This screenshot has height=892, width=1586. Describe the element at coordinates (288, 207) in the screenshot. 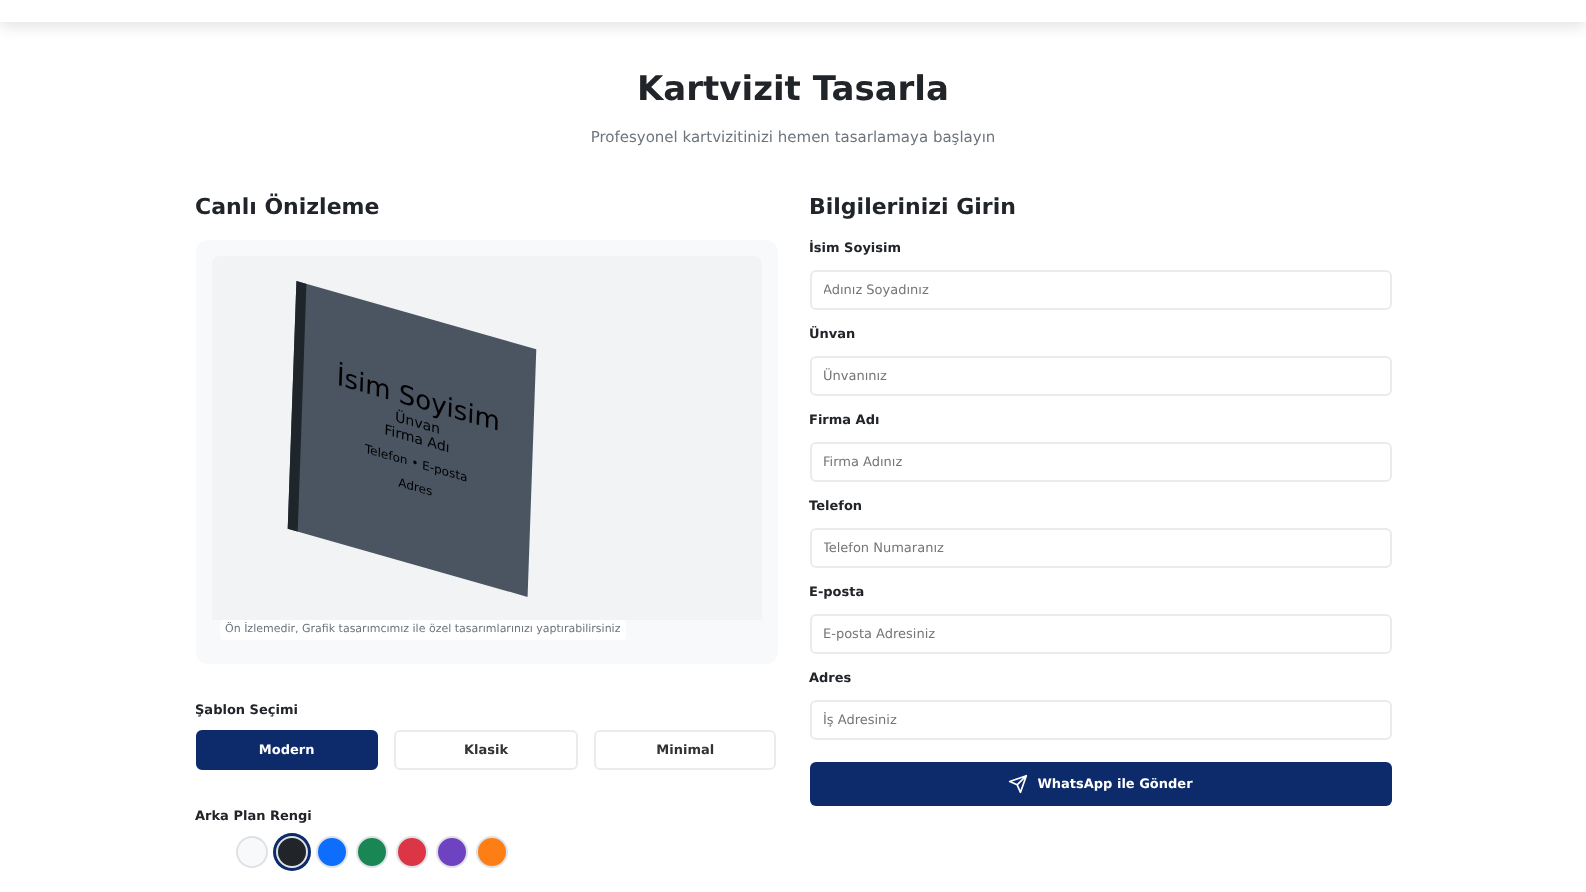

I see `section-heading: Canlı Önizleme` at that location.